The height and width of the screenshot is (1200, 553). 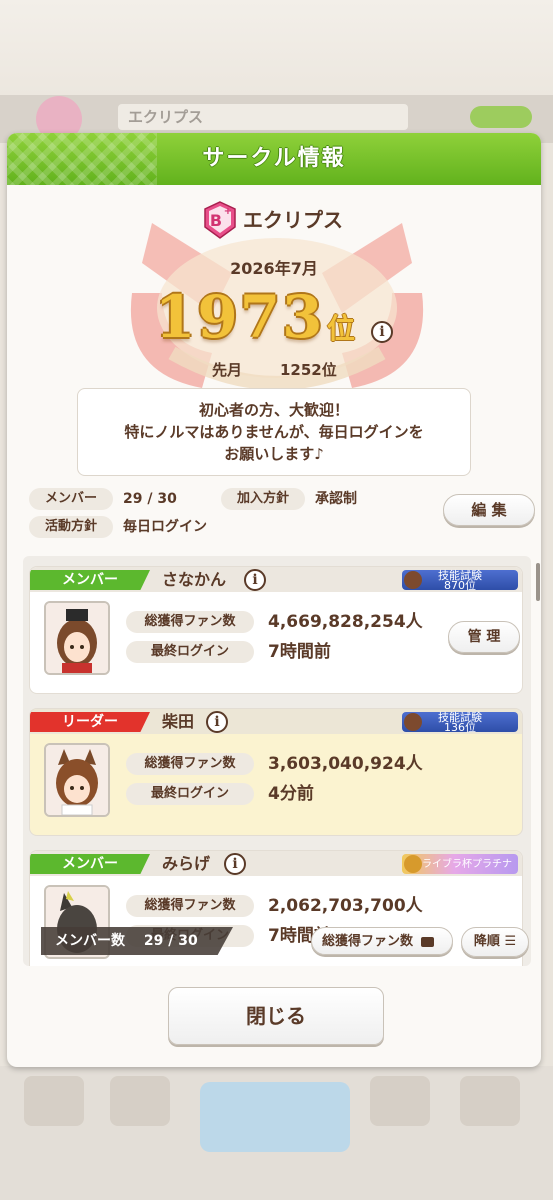 I want to click on member-count-tag: メンバー数 29 / 30, so click(x=137, y=941).